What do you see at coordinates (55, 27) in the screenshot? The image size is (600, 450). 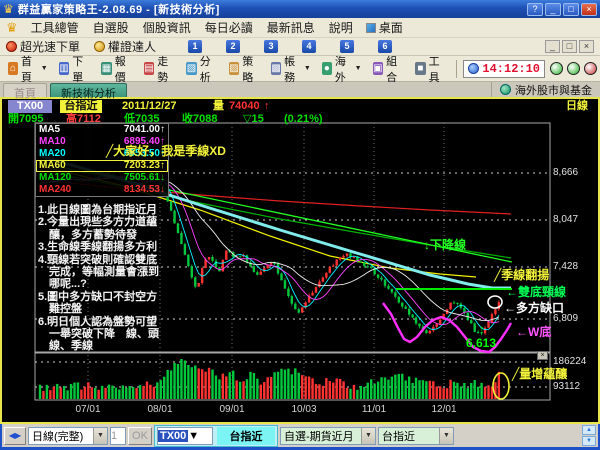 I see `menu-item-0: 工具總管` at bounding box center [55, 27].